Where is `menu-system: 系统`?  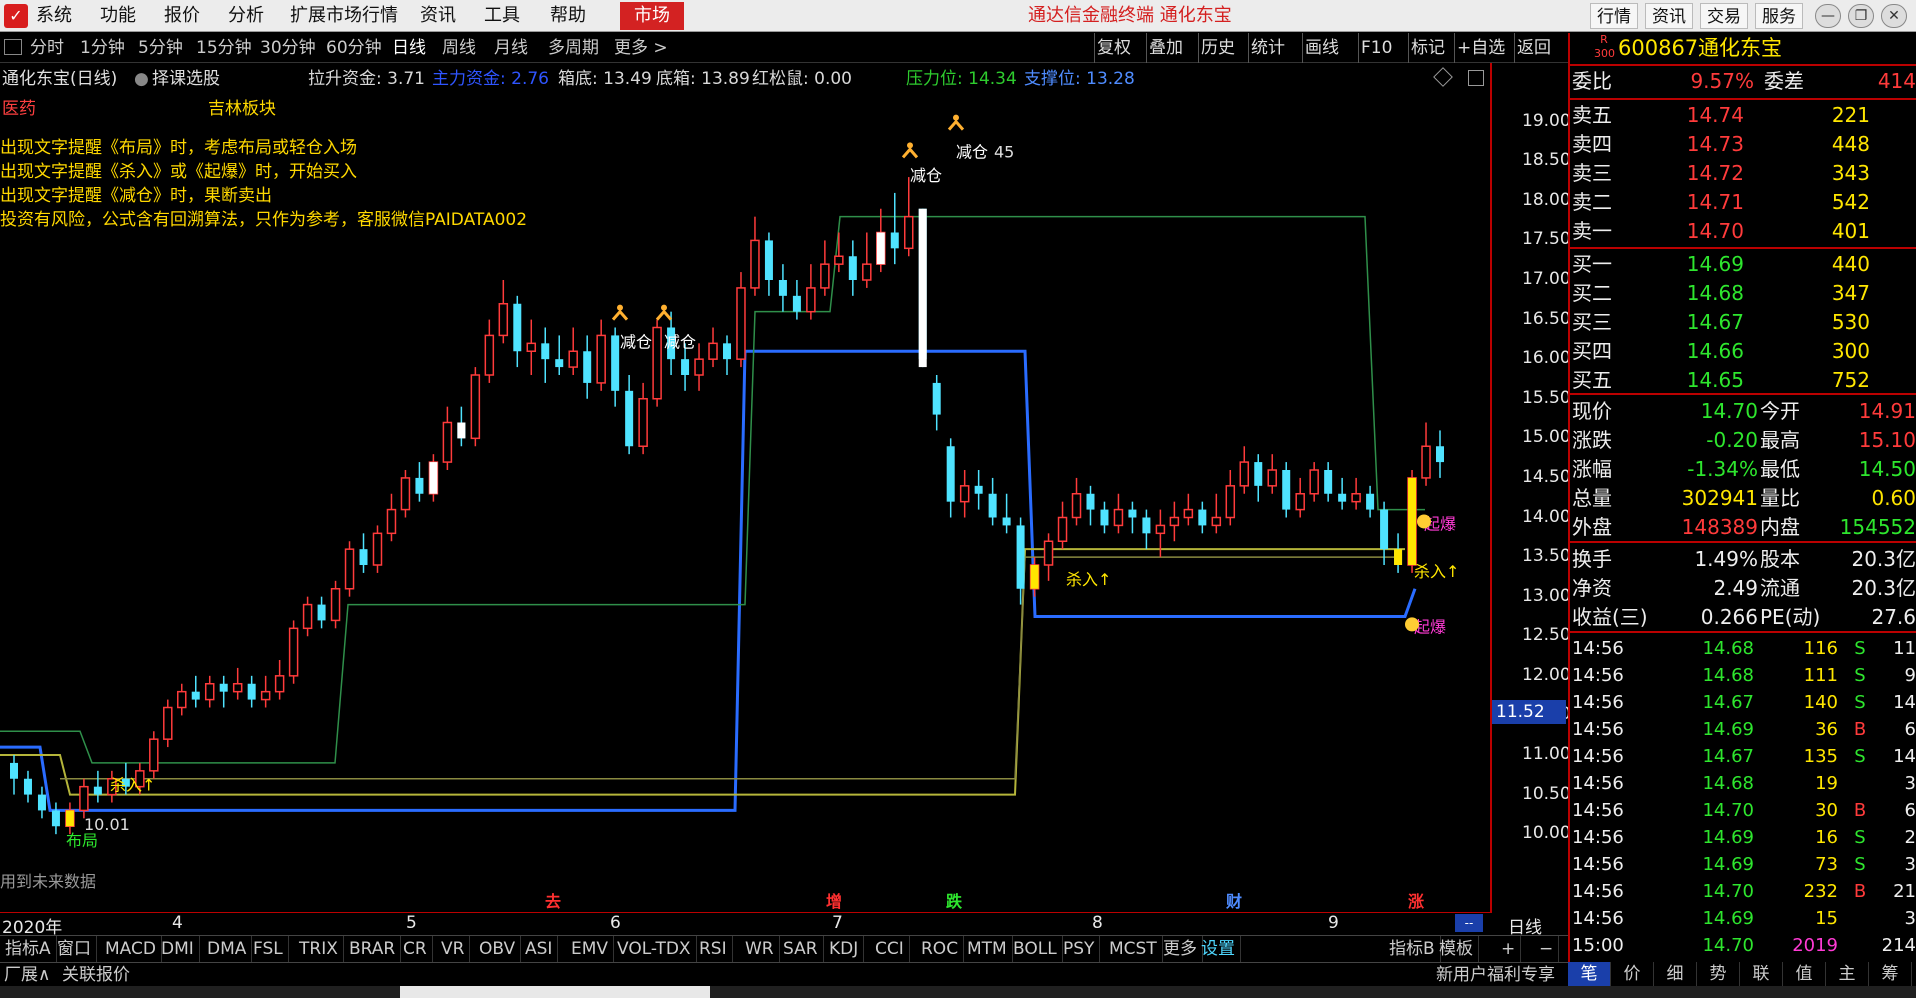 menu-system: 系统 is located at coordinates (54, 16).